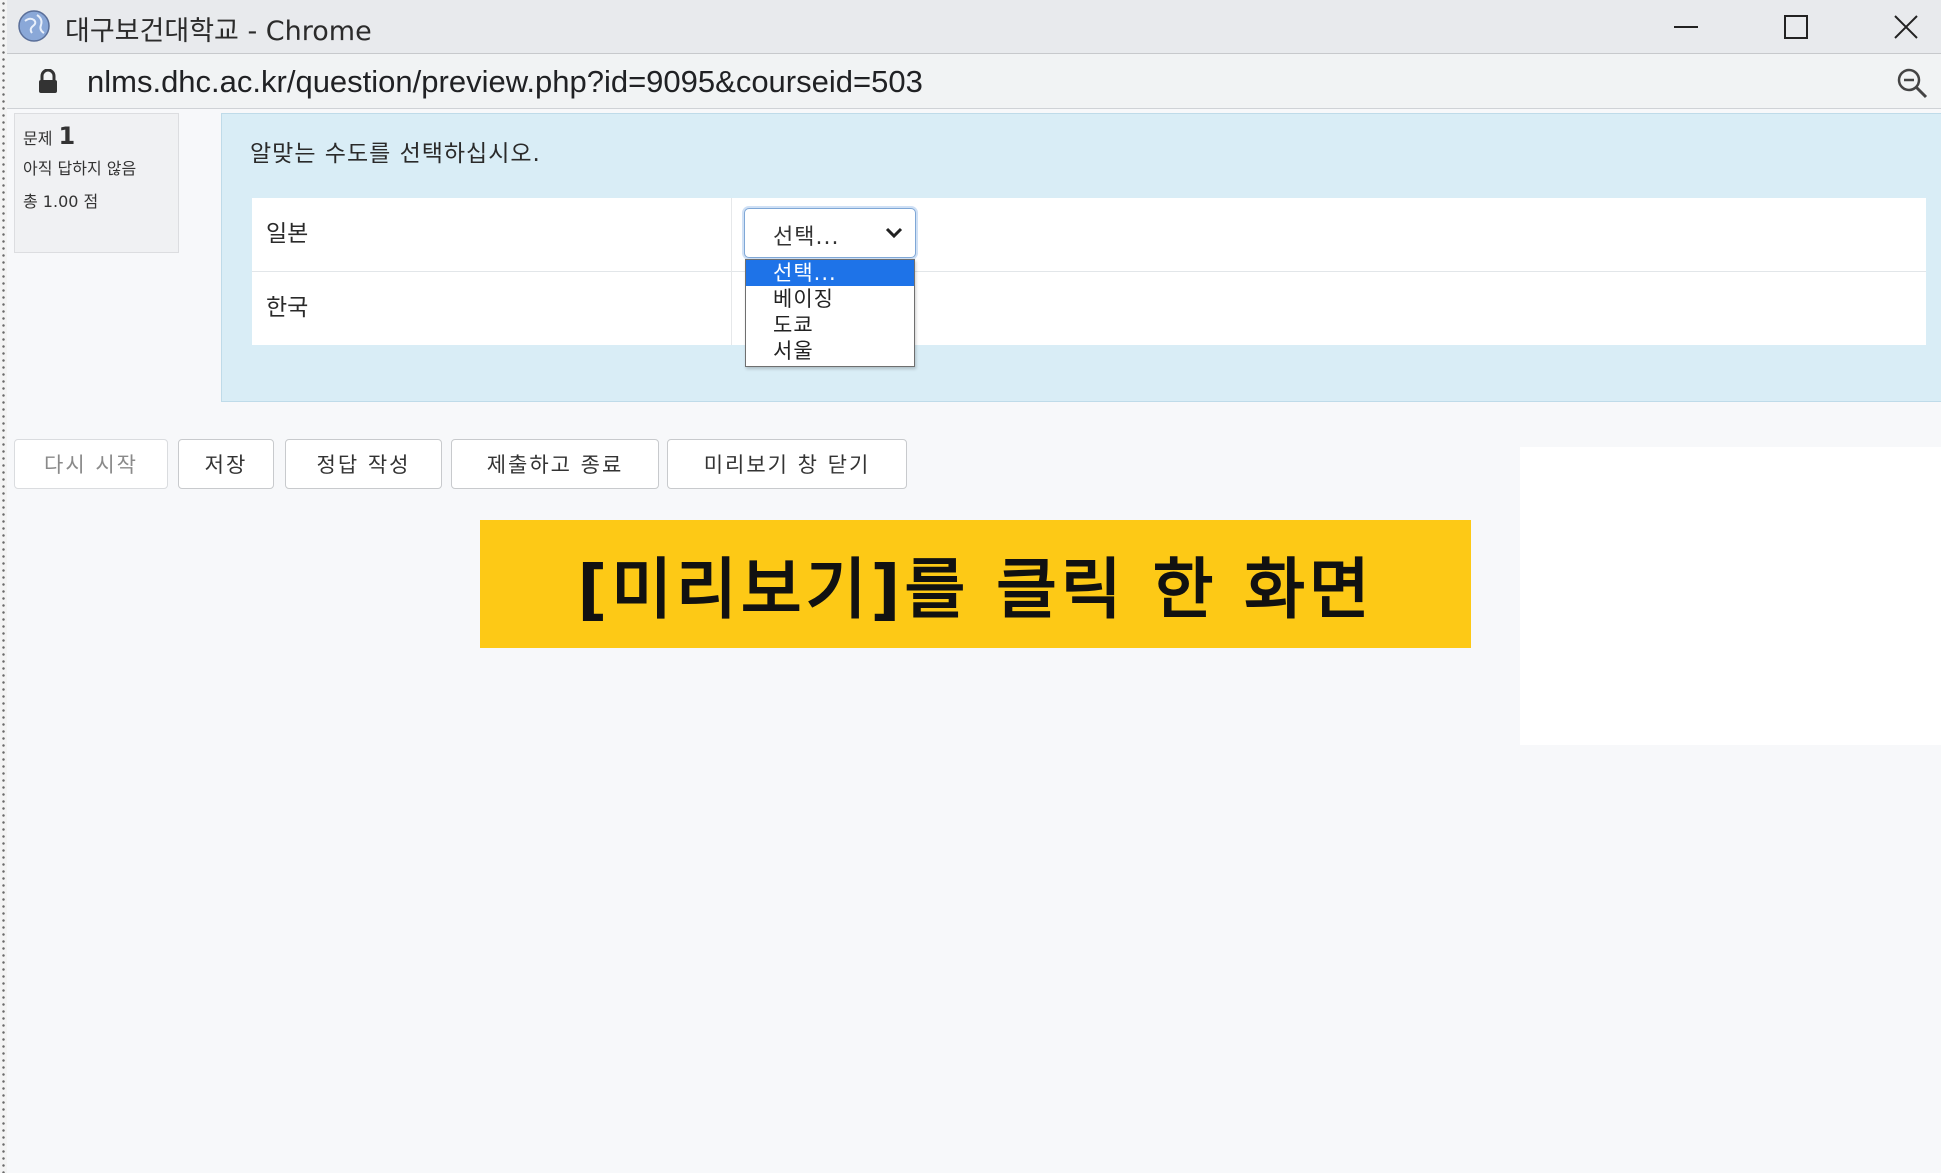  What do you see at coordinates (492, 308) in the screenshot?
I see `row-label: 한국` at bounding box center [492, 308].